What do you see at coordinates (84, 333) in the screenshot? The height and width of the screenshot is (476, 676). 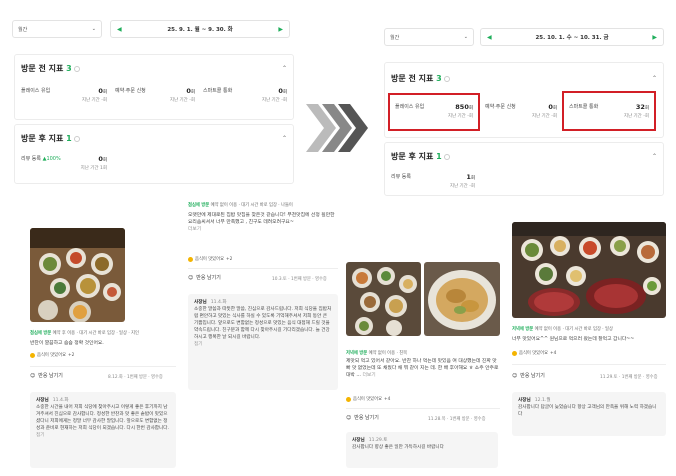 I see `visit-tags: 점심에 방문 예약 후 이용 · 대기 시간 바로 입장 · 일상 · 지인` at bounding box center [84, 333].